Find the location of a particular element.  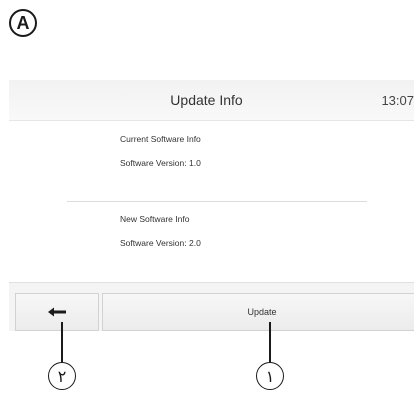

section-divider is located at coordinates (217, 201).